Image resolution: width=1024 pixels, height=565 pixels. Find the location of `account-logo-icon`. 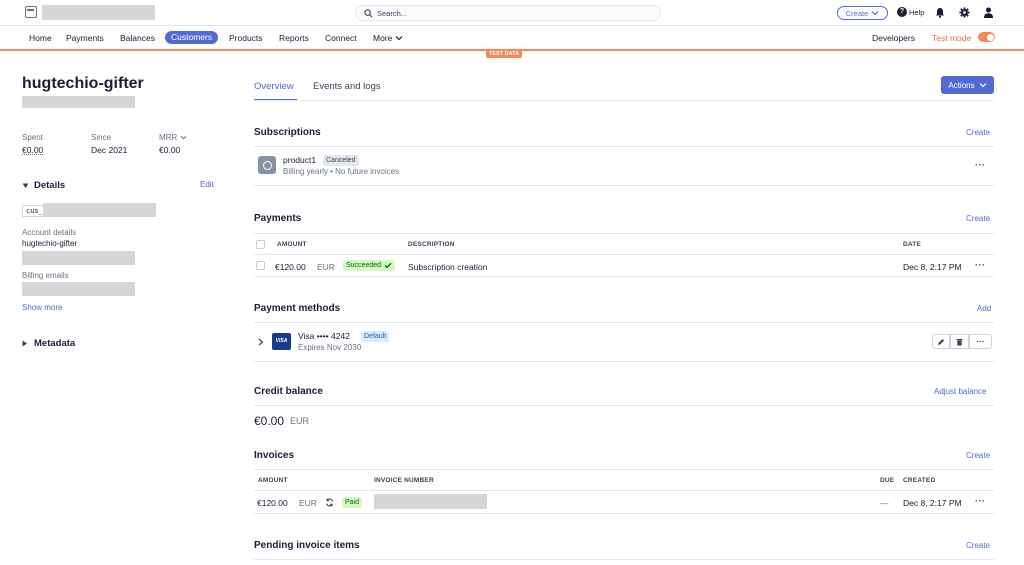

account-logo-icon is located at coordinates (31, 12).